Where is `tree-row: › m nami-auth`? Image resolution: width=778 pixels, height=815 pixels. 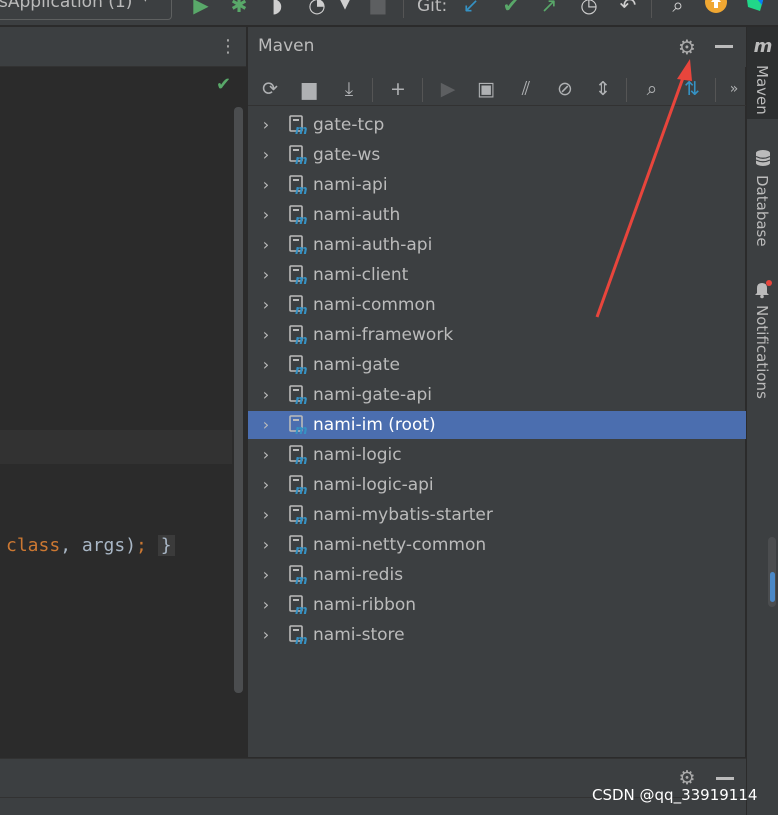
tree-row: › m nami-auth is located at coordinates (497, 215).